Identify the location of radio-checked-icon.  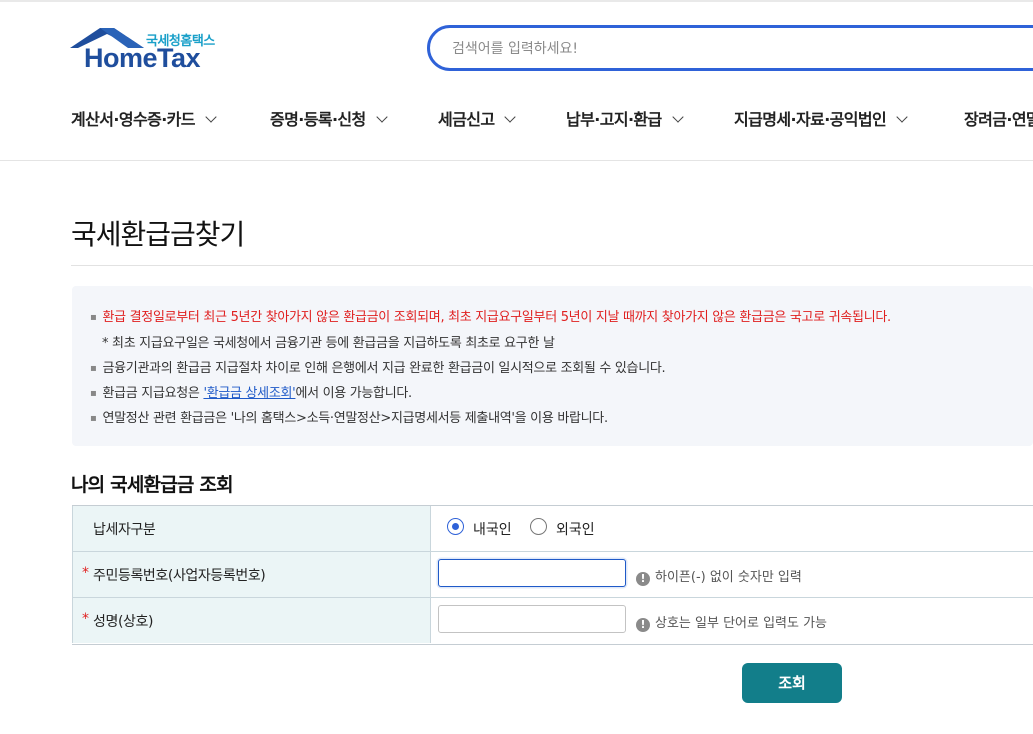
(455, 526).